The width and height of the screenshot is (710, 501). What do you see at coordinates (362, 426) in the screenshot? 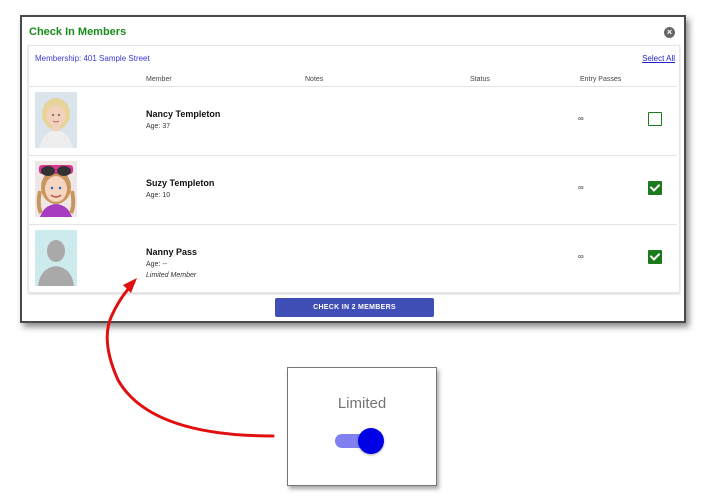
I see `zoom-callout: Limited` at bounding box center [362, 426].